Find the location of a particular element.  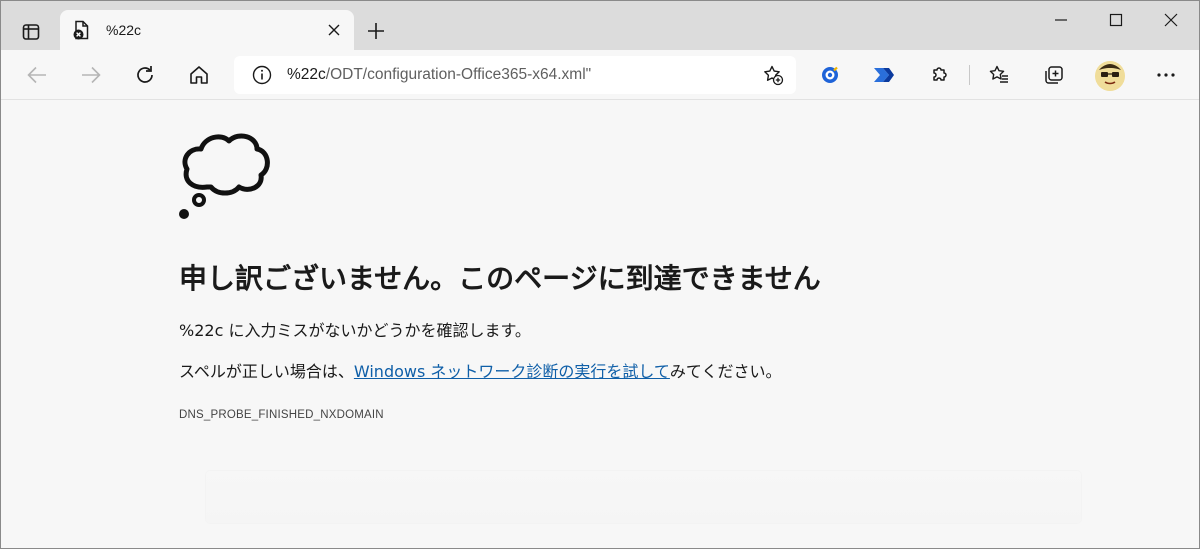

favorites-icon is located at coordinates (998, 74).